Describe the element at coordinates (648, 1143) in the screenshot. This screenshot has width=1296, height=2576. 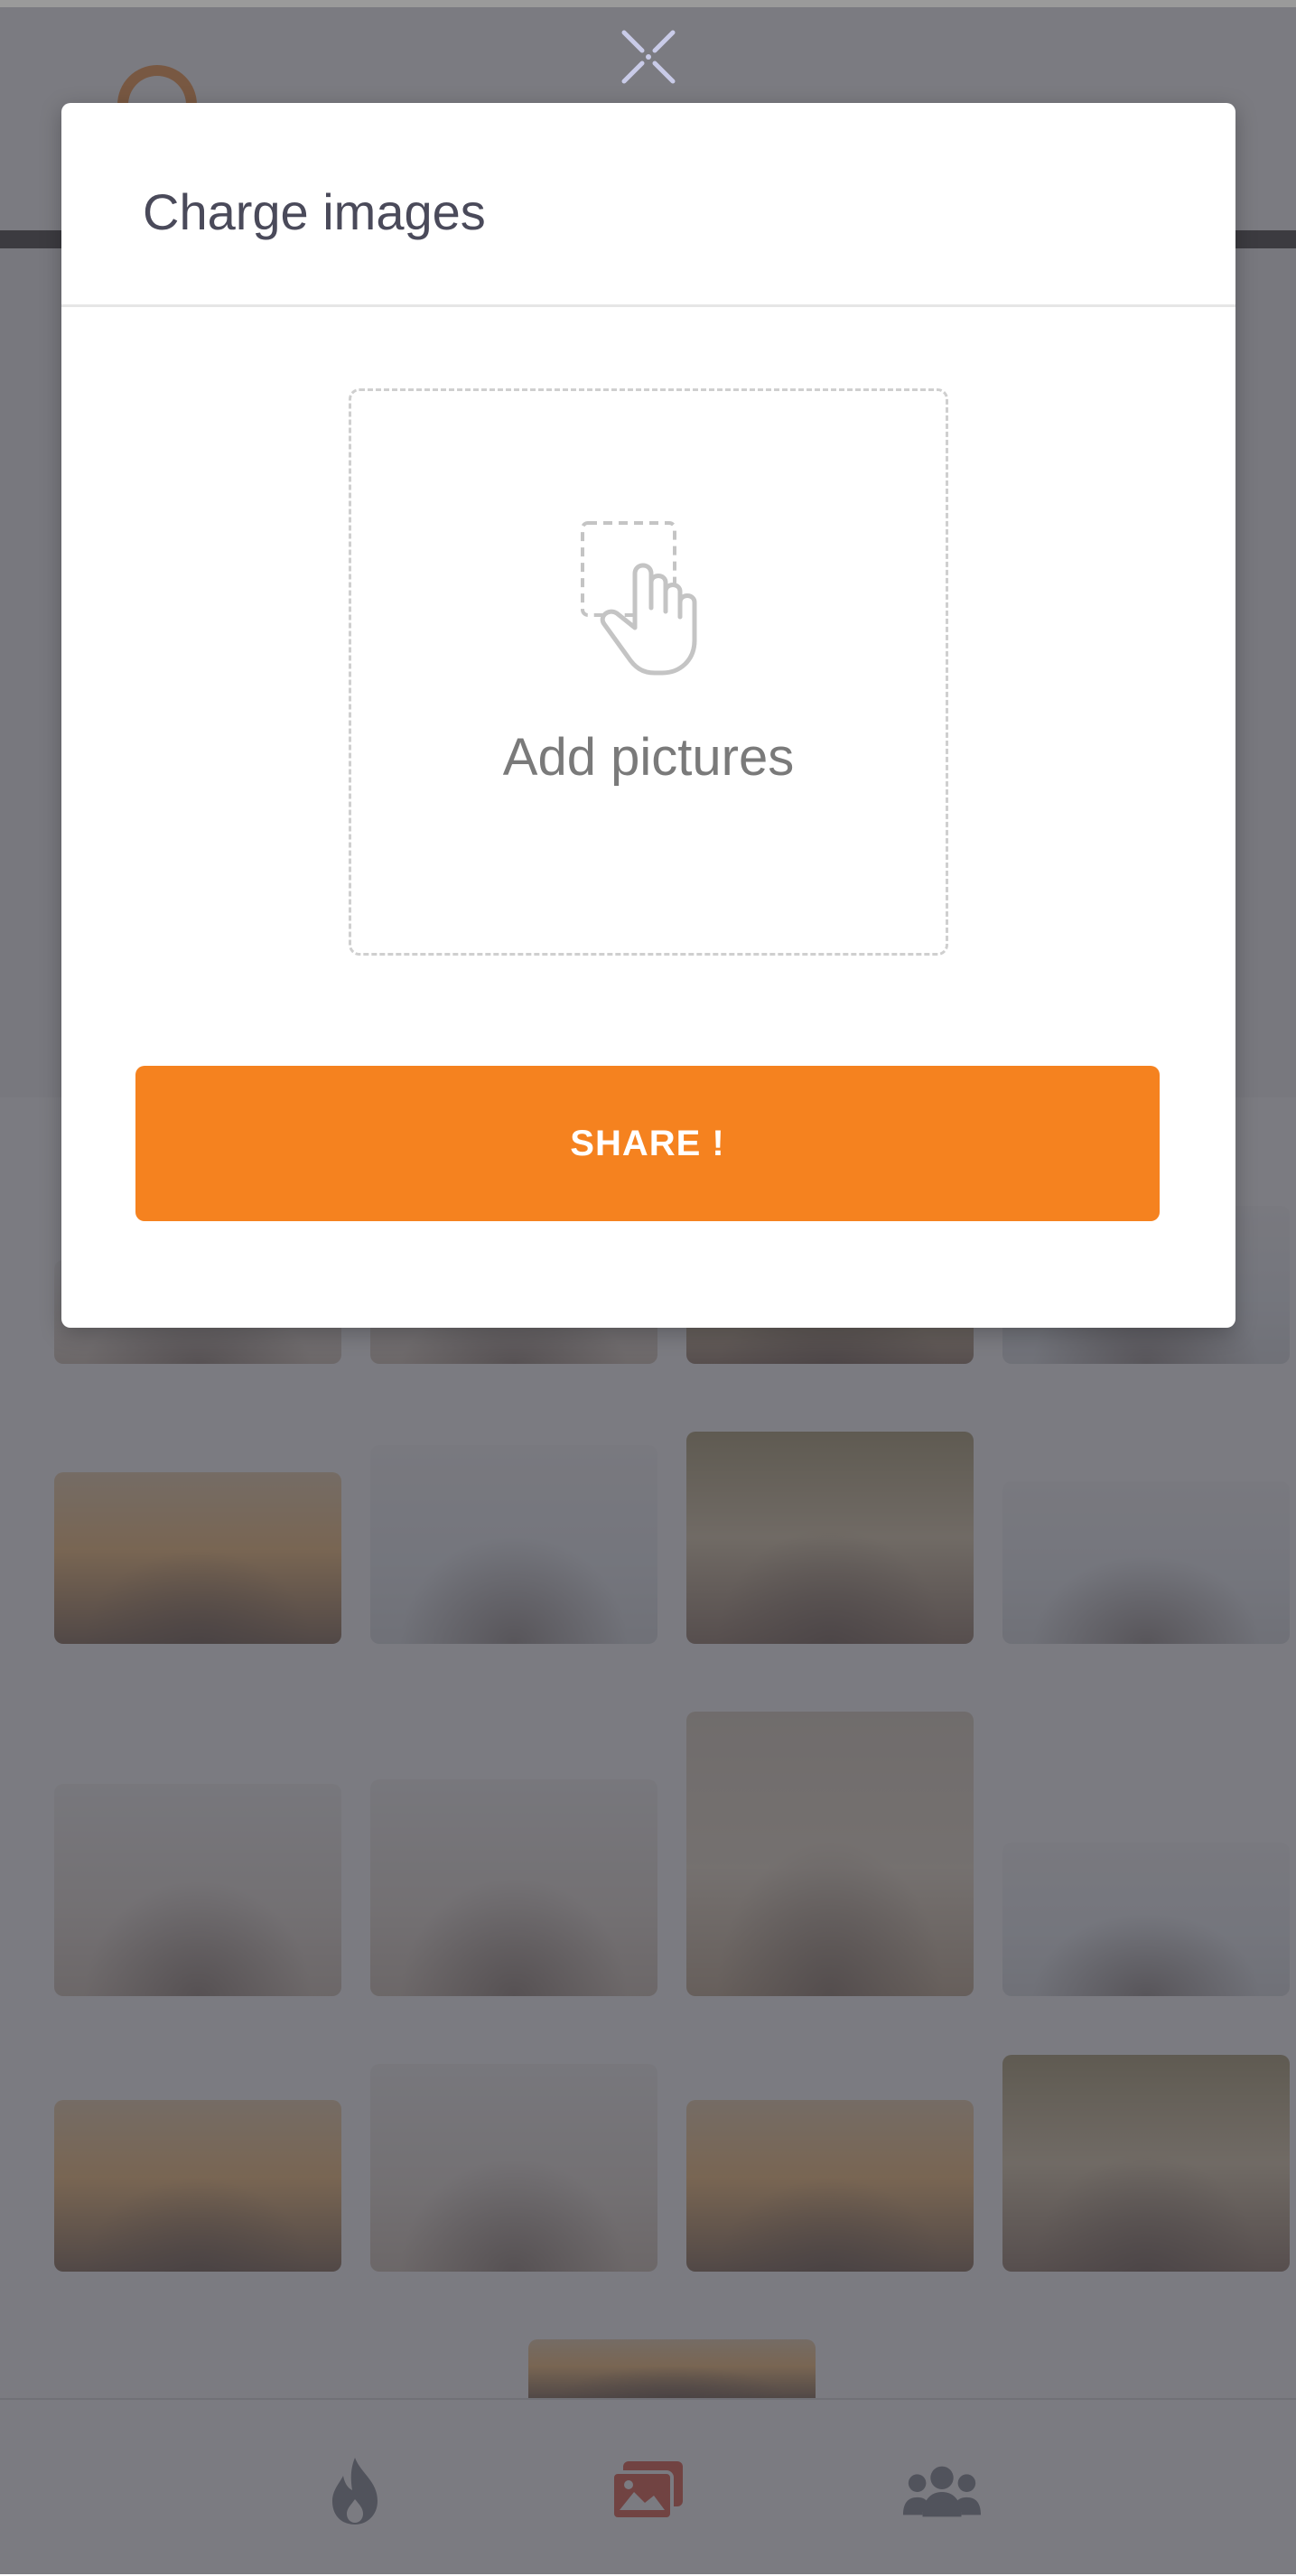
I see `share-button: SHARE !` at that location.